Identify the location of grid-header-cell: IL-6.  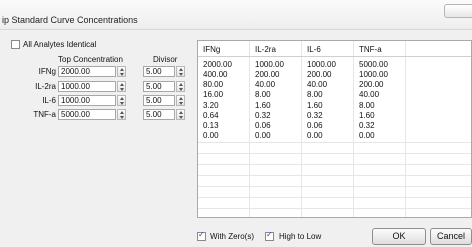
(312, 49).